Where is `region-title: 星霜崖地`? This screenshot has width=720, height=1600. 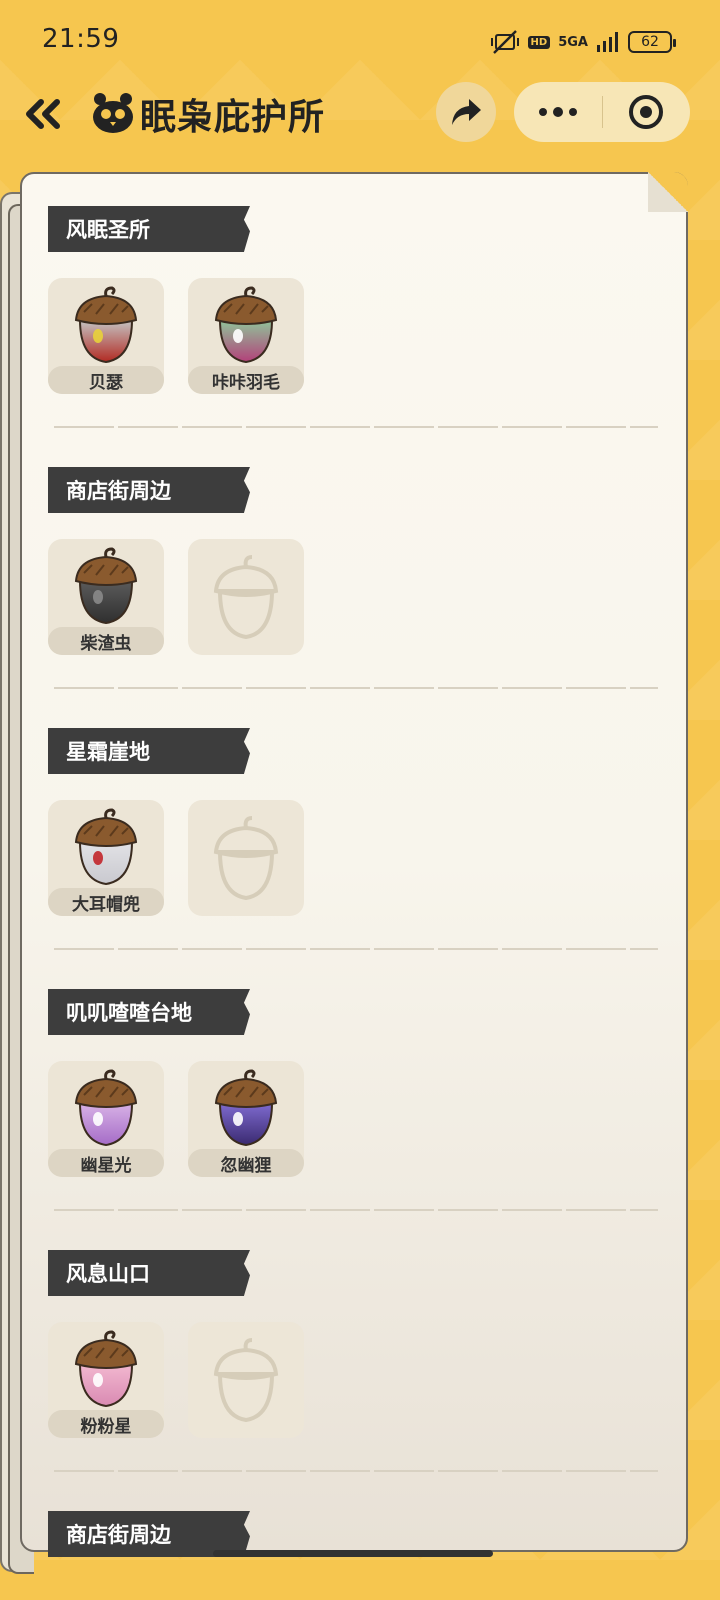 region-title: 星霜崖地 is located at coordinates (149, 751).